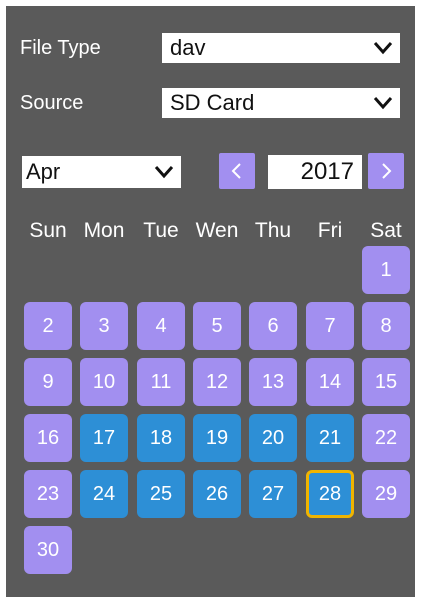  What do you see at coordinates (104, 326) in the screenshot?
I see `calendar-day: 3` at bounding box center [104, 326].